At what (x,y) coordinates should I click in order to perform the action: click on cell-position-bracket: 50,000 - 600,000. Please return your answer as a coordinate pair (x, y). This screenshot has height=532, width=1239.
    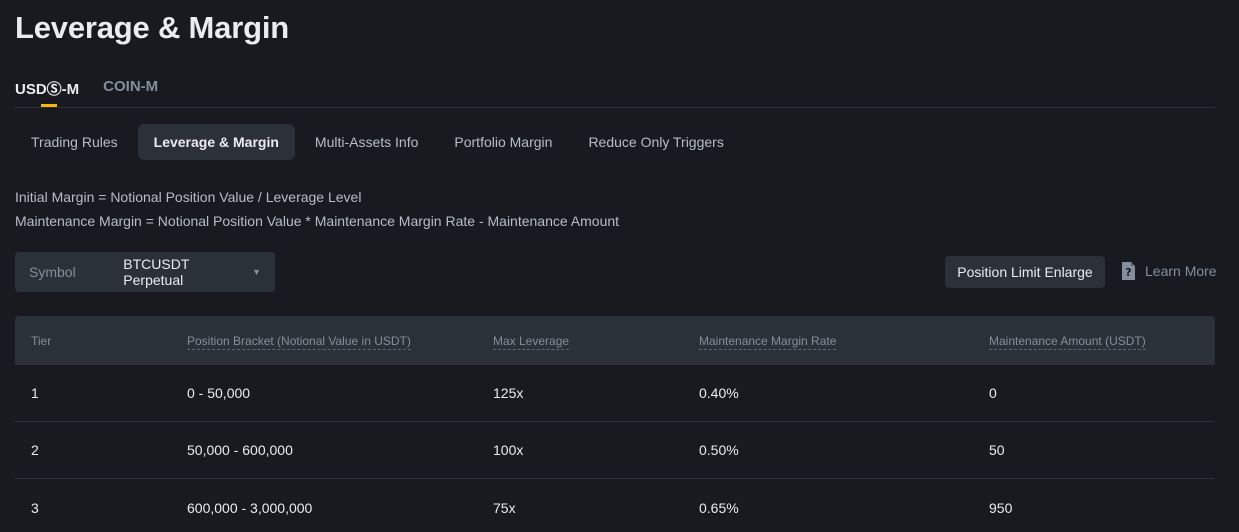
    Looking at the image, I should click on (240, 450).